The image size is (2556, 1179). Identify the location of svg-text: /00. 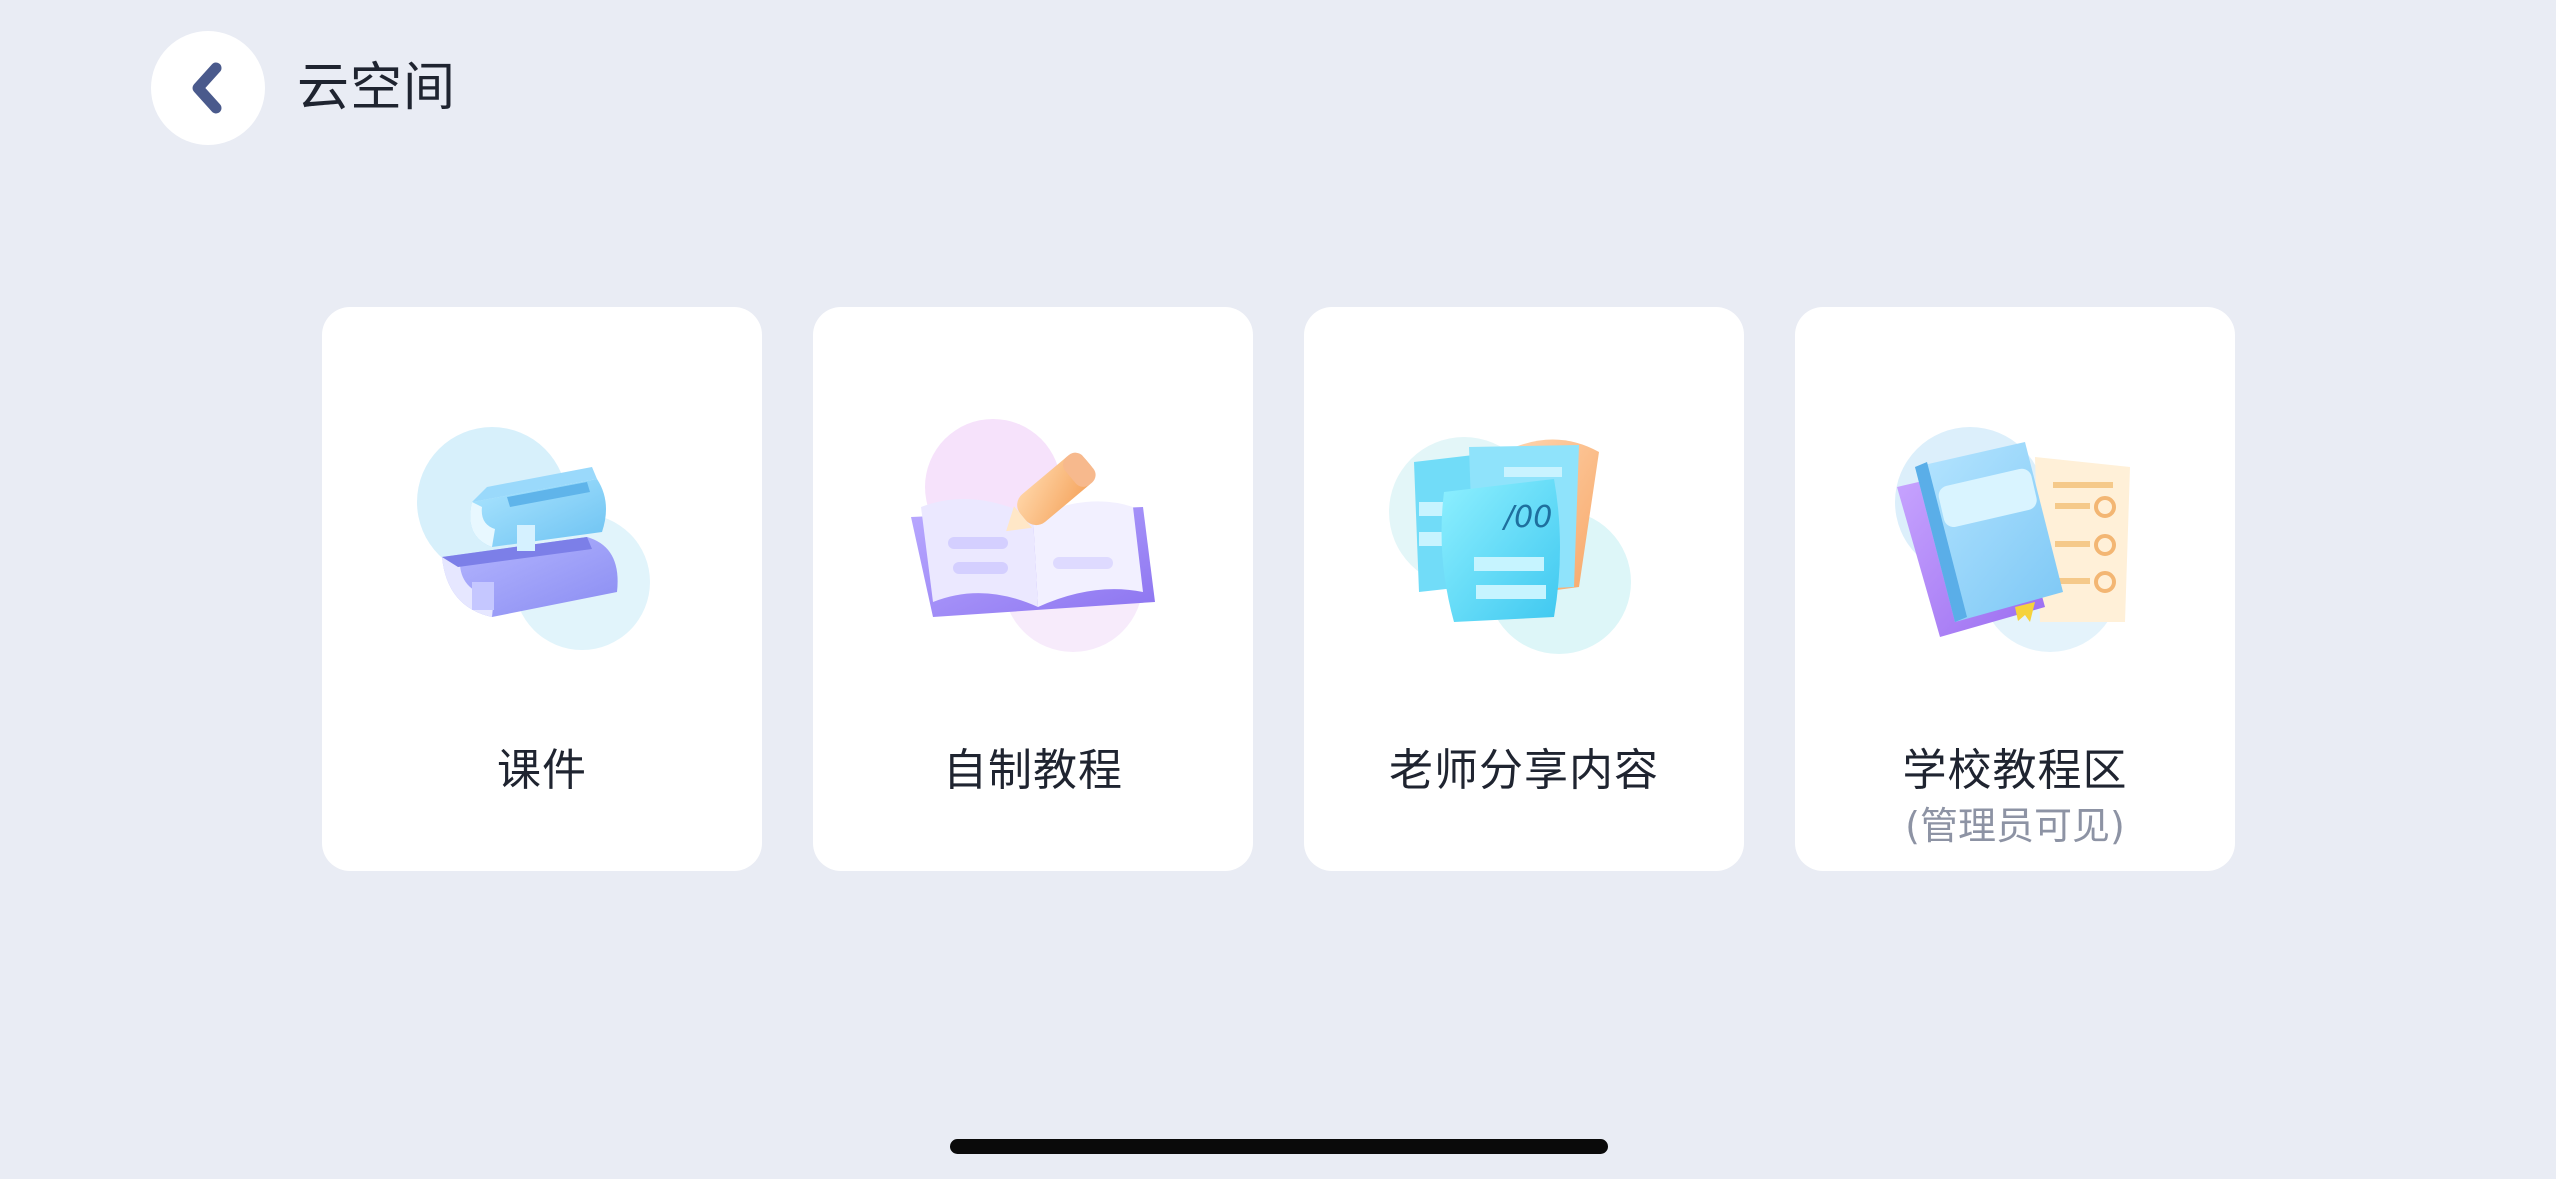
(1526, 517).